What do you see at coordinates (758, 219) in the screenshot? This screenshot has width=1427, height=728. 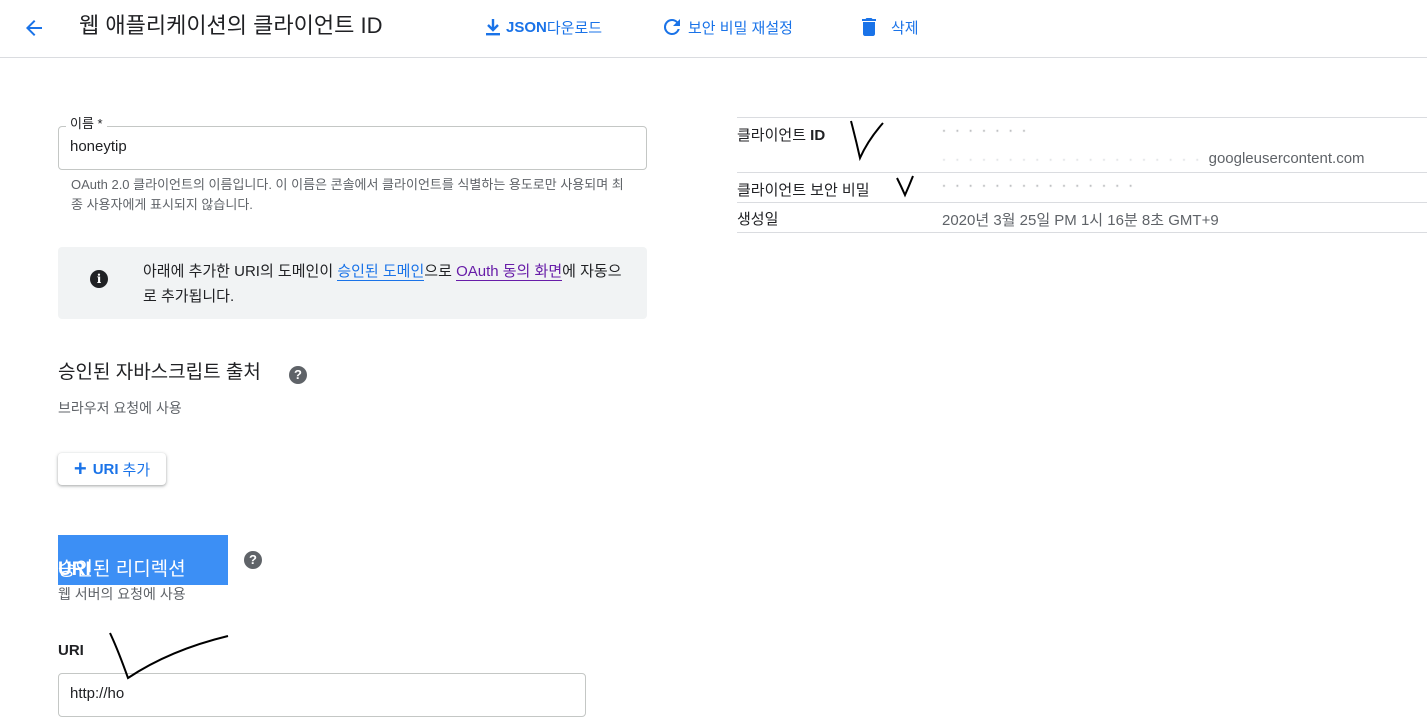 I see `created-label: 생성일` at bounding box center [758, 219].